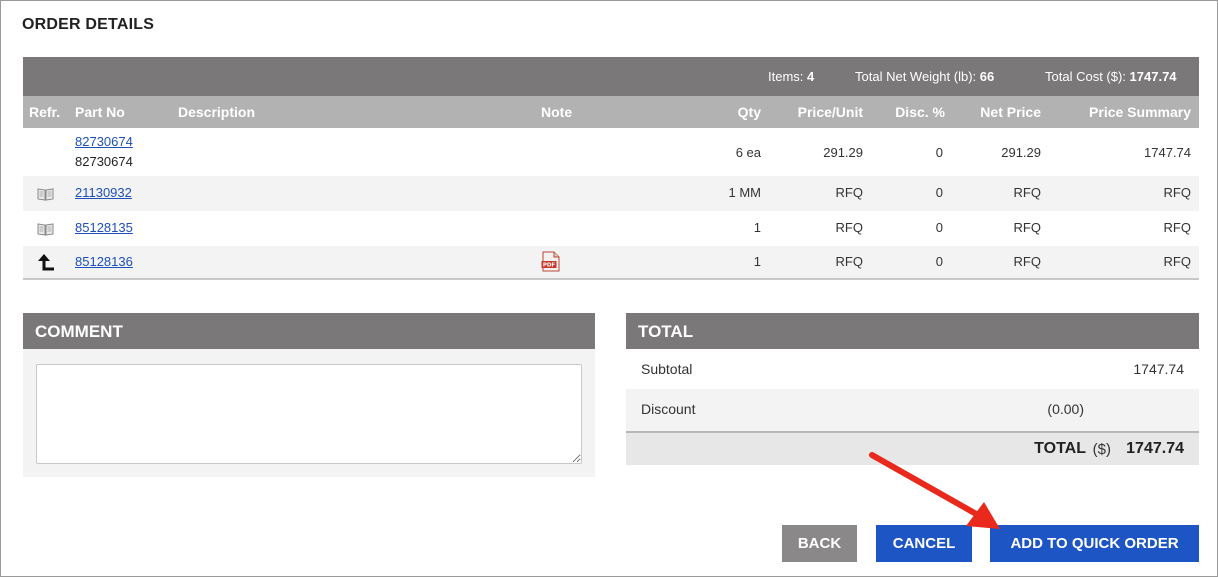  I want to click on part-number-sub: 82730674, so click(104, 161).